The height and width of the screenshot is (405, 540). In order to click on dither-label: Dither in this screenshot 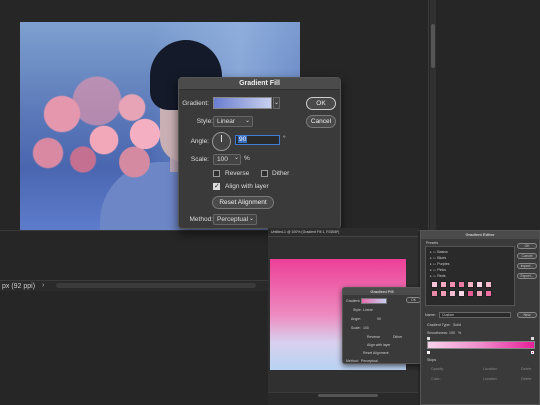, I will do `click(281, 173)`.